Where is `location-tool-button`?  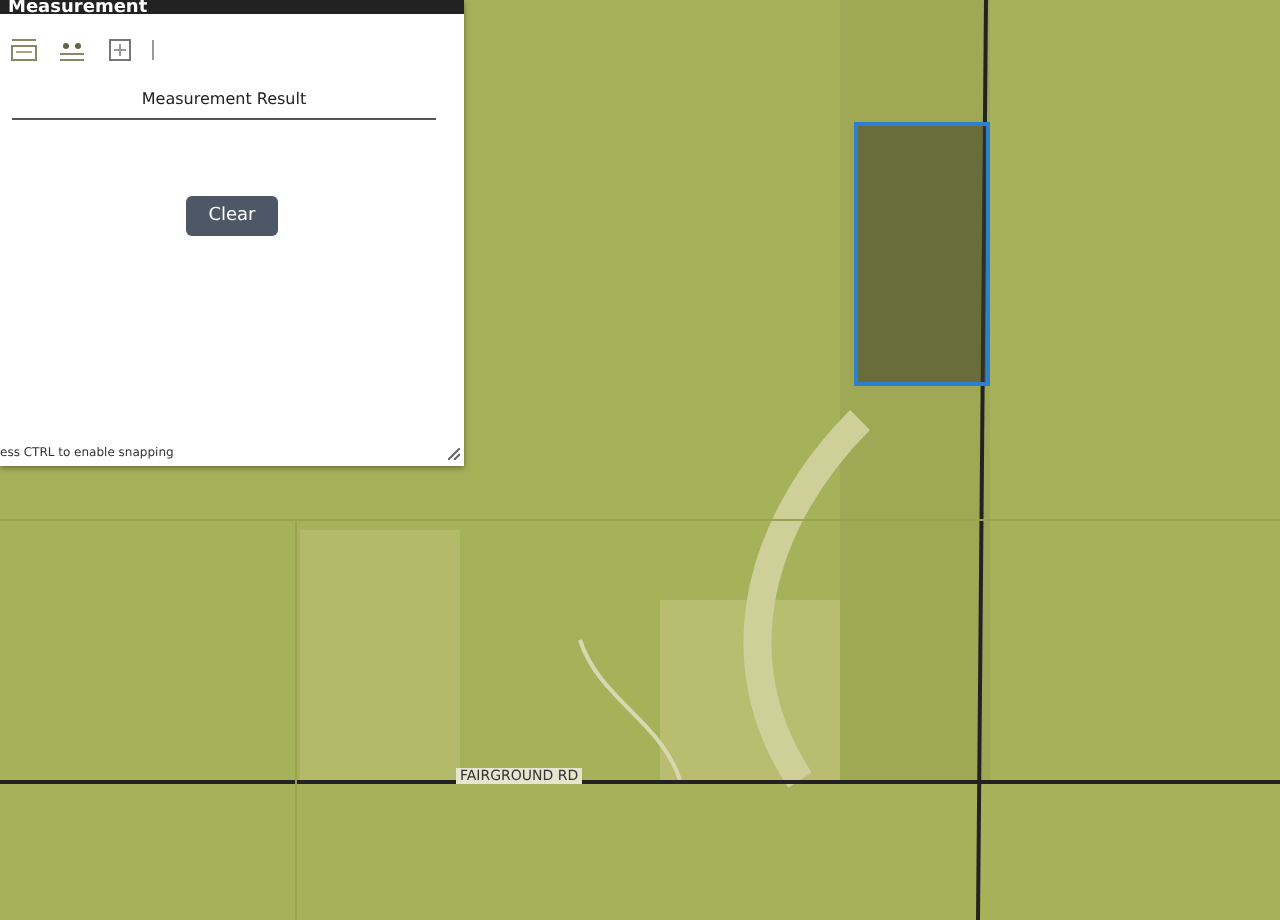
location-tool-button is located at coordinates (120, 50).